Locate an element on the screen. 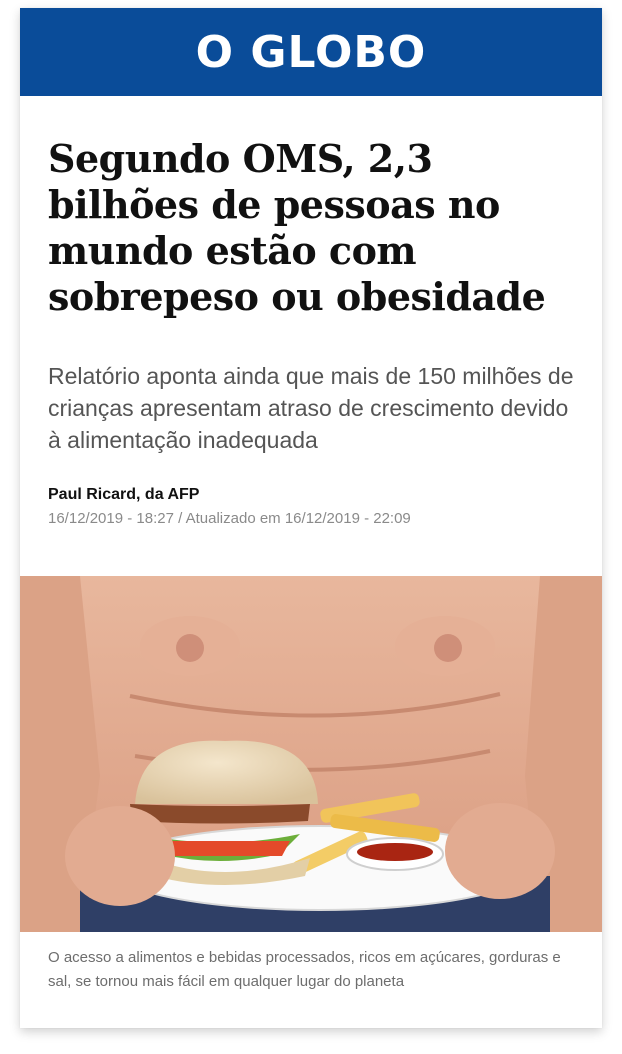 This screenshot has width=622, height=1054. article-byline: Paul Ricard, da AFP is located at coordinates (124, 494).